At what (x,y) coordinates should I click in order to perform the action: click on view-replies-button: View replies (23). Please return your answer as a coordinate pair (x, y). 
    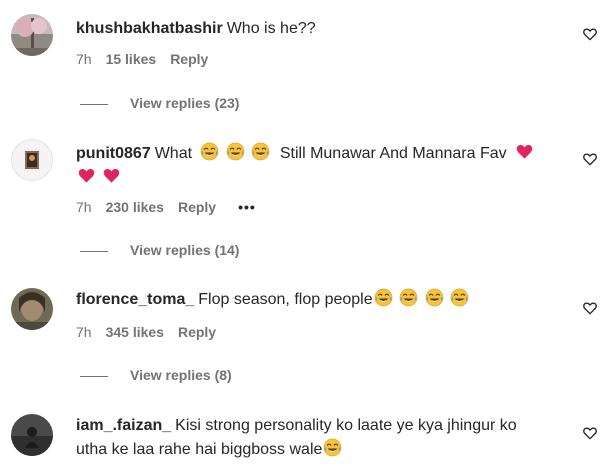
    Looking at the image, I should click on (159, 103).